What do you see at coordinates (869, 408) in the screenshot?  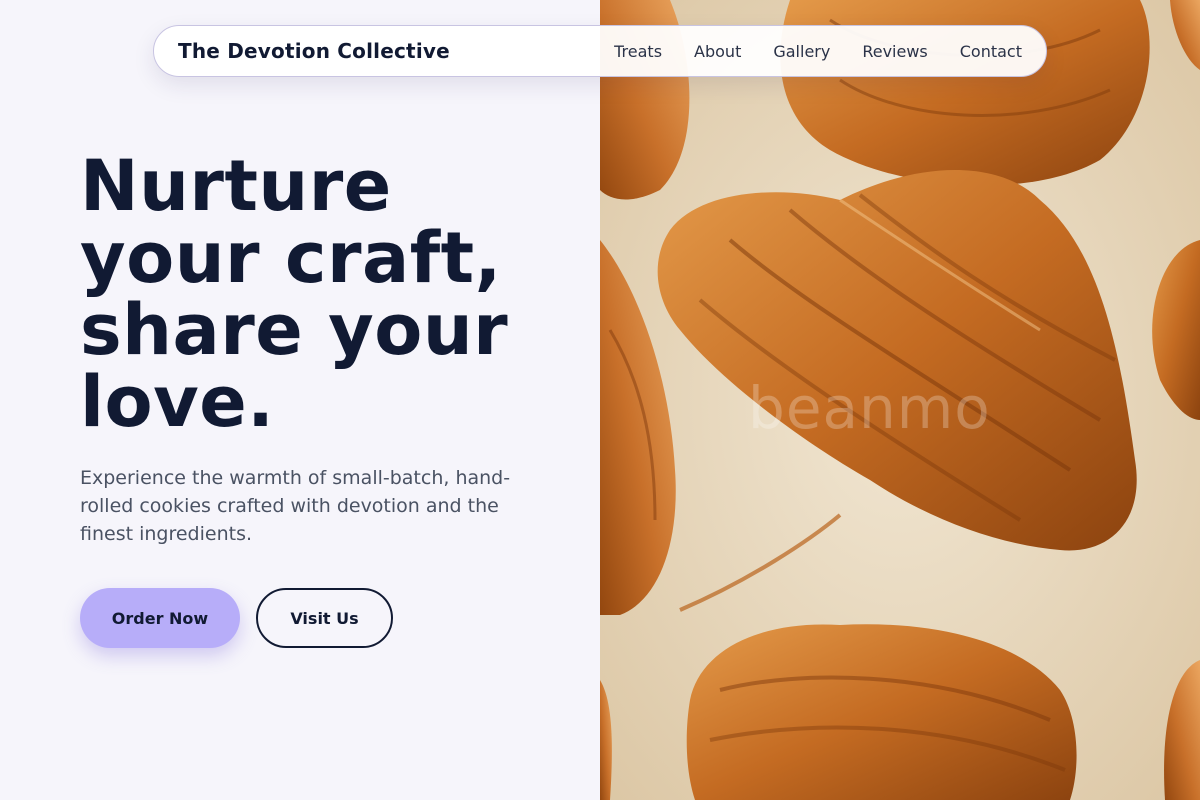 I see `image-watermark: beanmo` at bounding box center [869, 408].